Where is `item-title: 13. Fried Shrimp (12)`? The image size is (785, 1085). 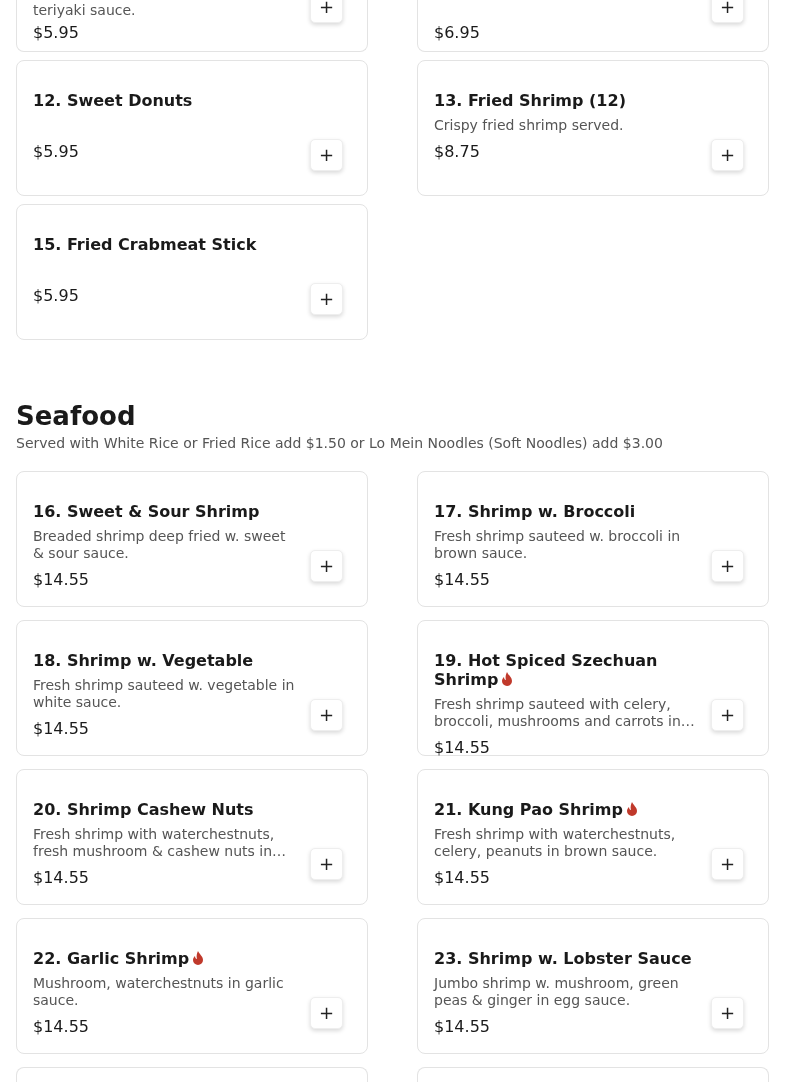 item-title: 13. Fried Shrimp (12) is located at coordinates (530, 100).